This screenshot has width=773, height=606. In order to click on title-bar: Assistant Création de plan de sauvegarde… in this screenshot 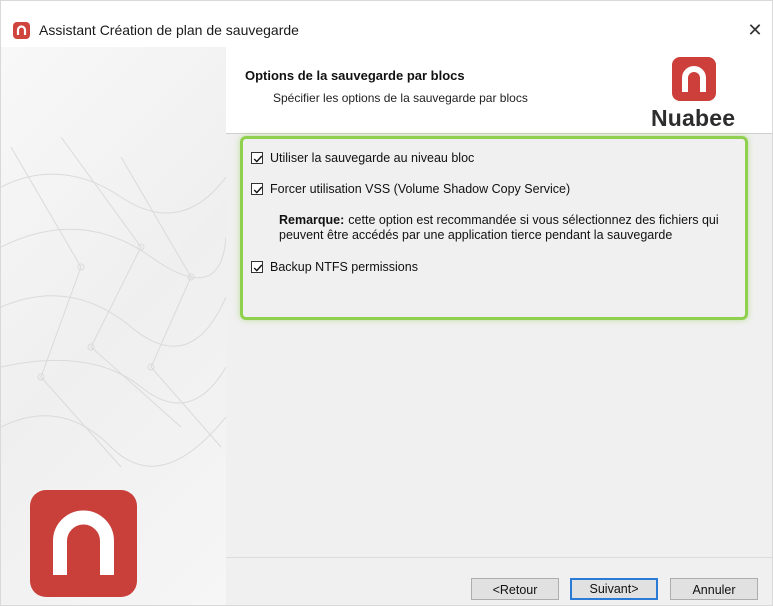, I will do `click(386, 24)`.